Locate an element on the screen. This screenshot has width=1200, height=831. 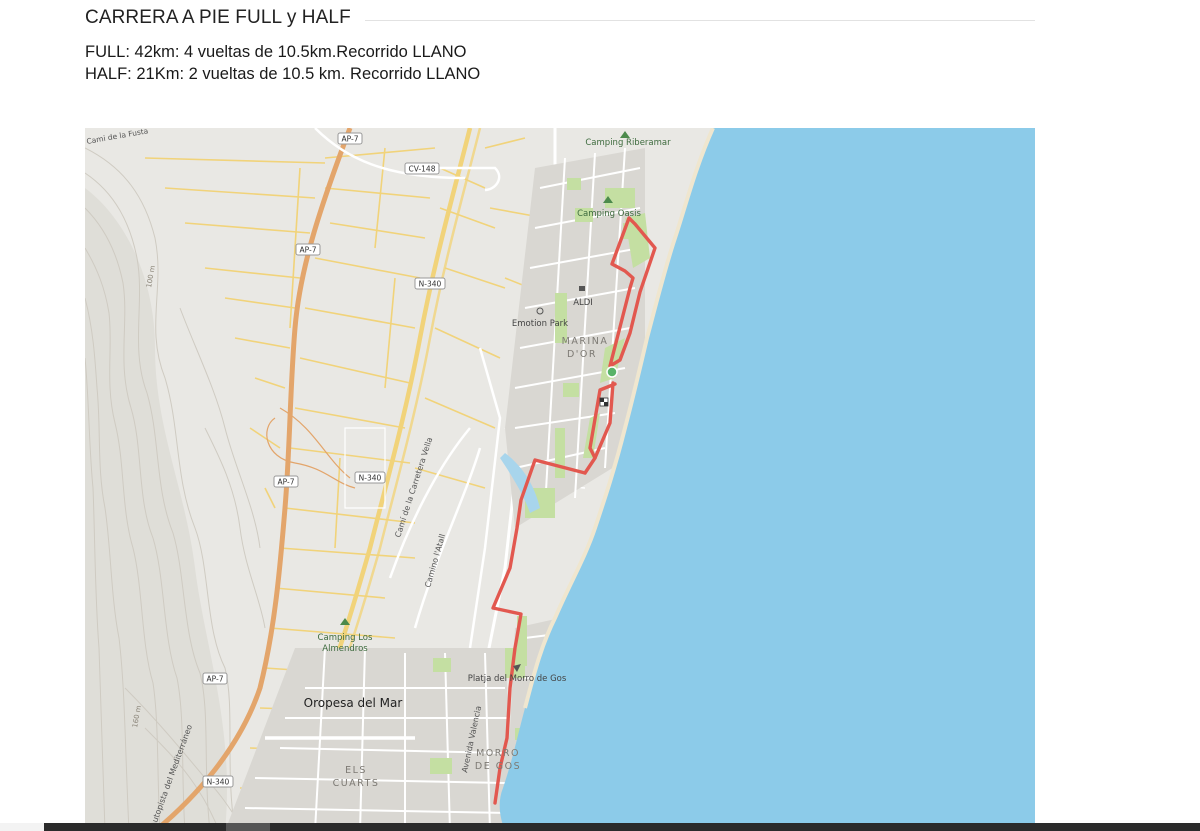
shield-ap7-mid: AP-7 is located at coordinates (308, 249).